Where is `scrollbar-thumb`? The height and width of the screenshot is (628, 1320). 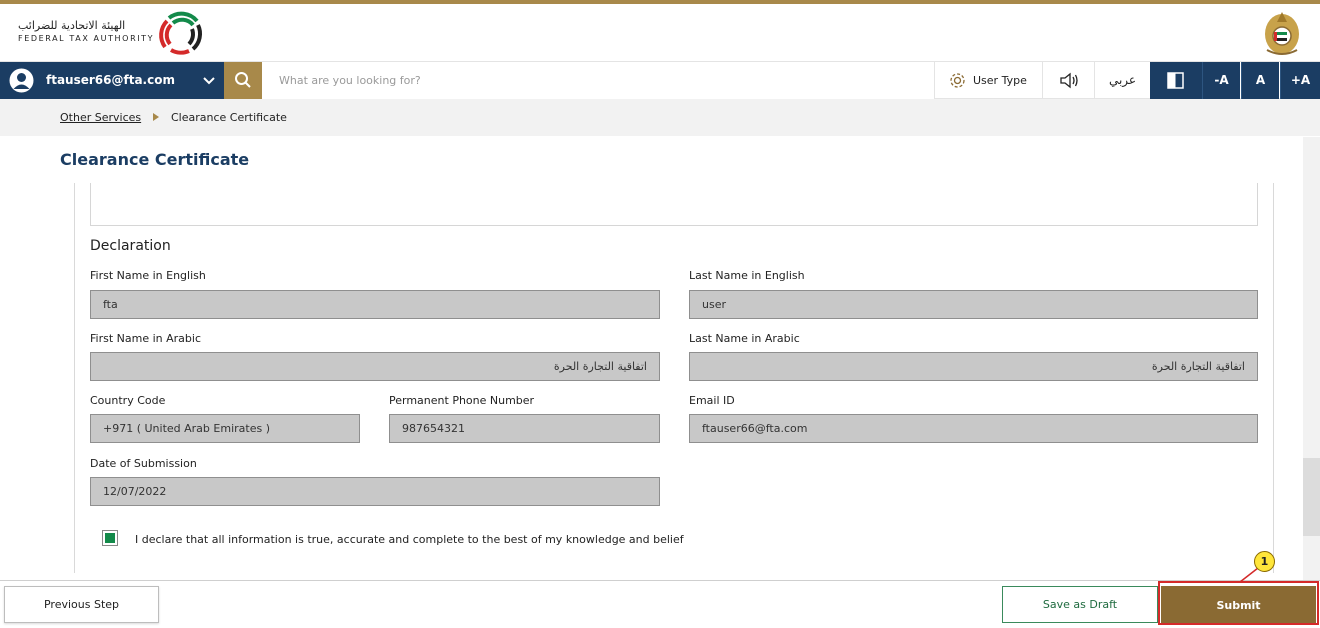
scrollbar-thumb is located at coordinates (1311, 497).